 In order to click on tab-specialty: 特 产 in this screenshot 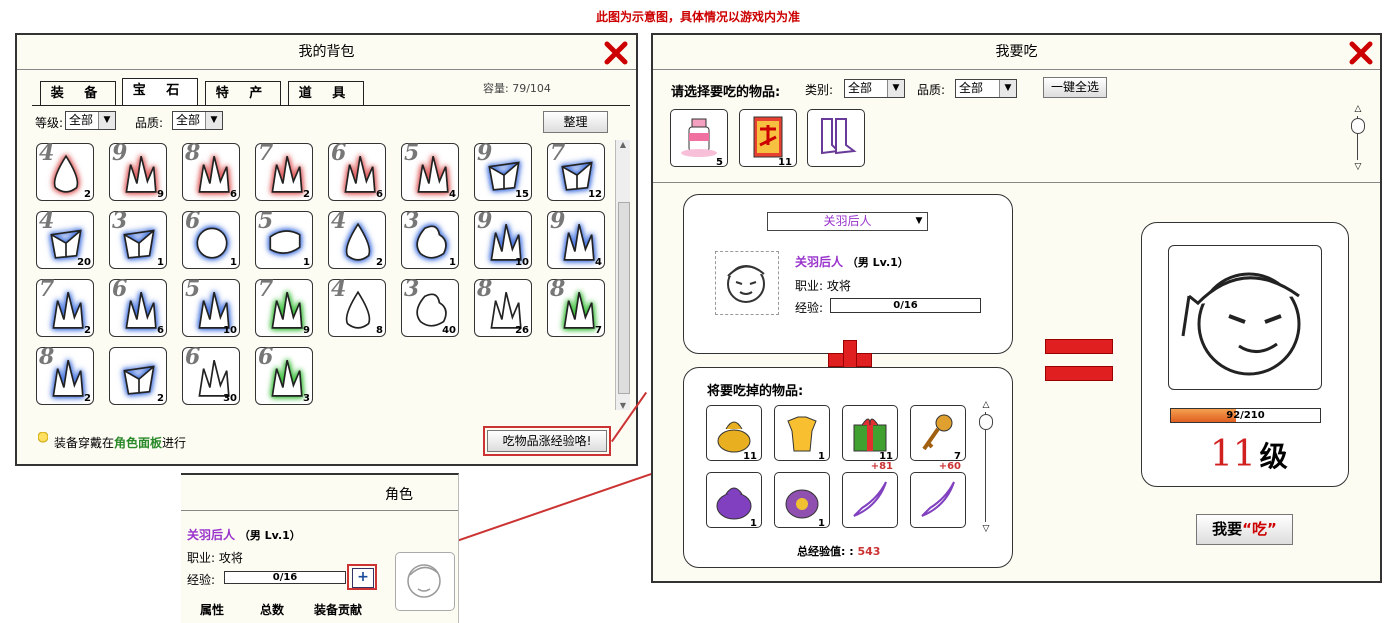, I will do `click(243, 93)`.